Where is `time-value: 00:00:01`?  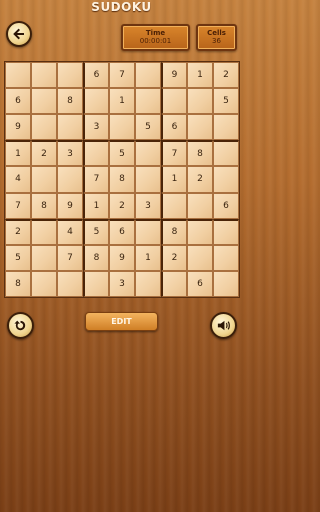
time-value: 00:00:01 is located at coordinates (155, 41).